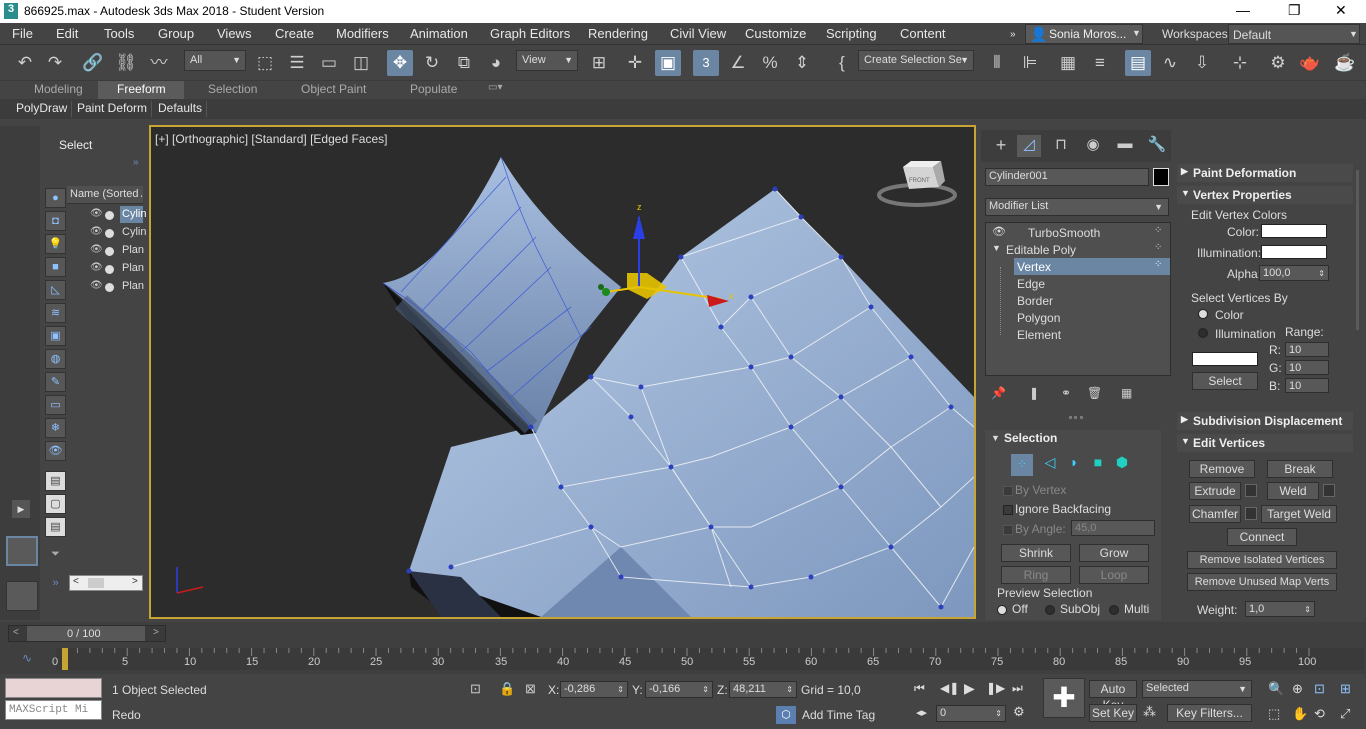 The height and width of the screenshot is (729, 1366). What do you see at coordinates (55, 481) in the screenshot?
I see `list-view-icon: ▤` at bounding box center [55, 481].